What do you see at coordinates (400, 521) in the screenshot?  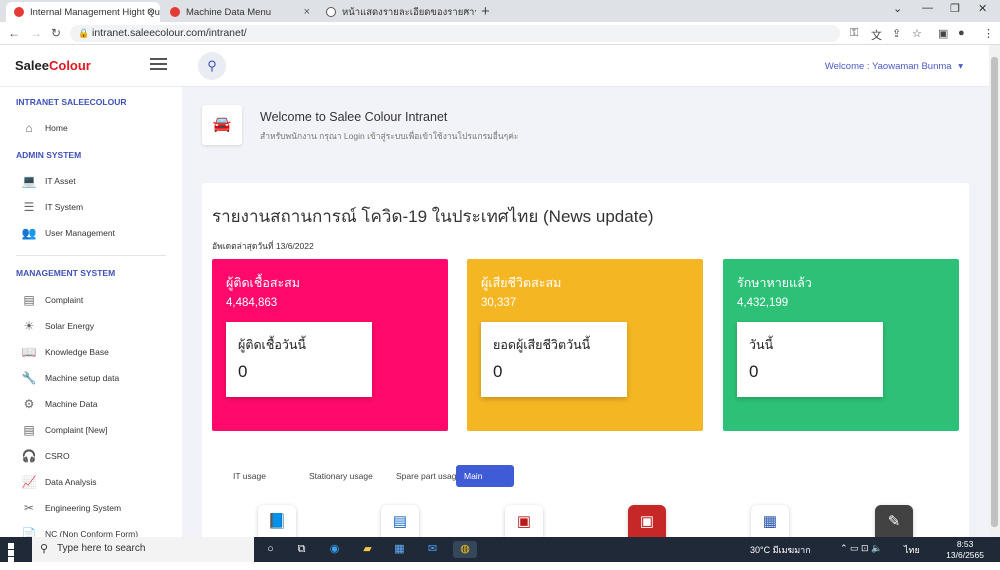 I see `csv-file-icon: ▤` at bounding box center [400, 521].